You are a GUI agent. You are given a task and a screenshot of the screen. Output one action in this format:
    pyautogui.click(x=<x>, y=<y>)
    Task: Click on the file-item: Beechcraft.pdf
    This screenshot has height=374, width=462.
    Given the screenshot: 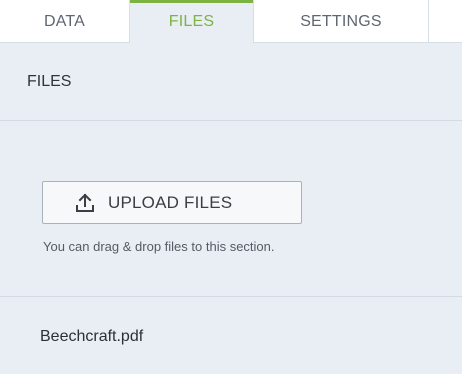 What is the action you would take?
    pyautogui.click(x=91, y=337)
    